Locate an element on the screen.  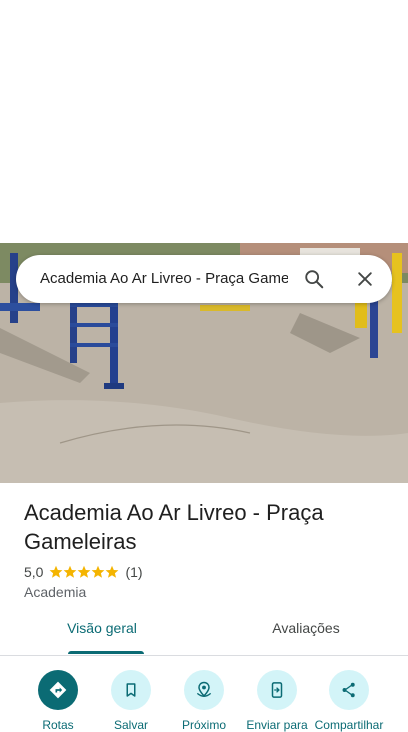
review-count: (1) is located at coordinates (133, 572).